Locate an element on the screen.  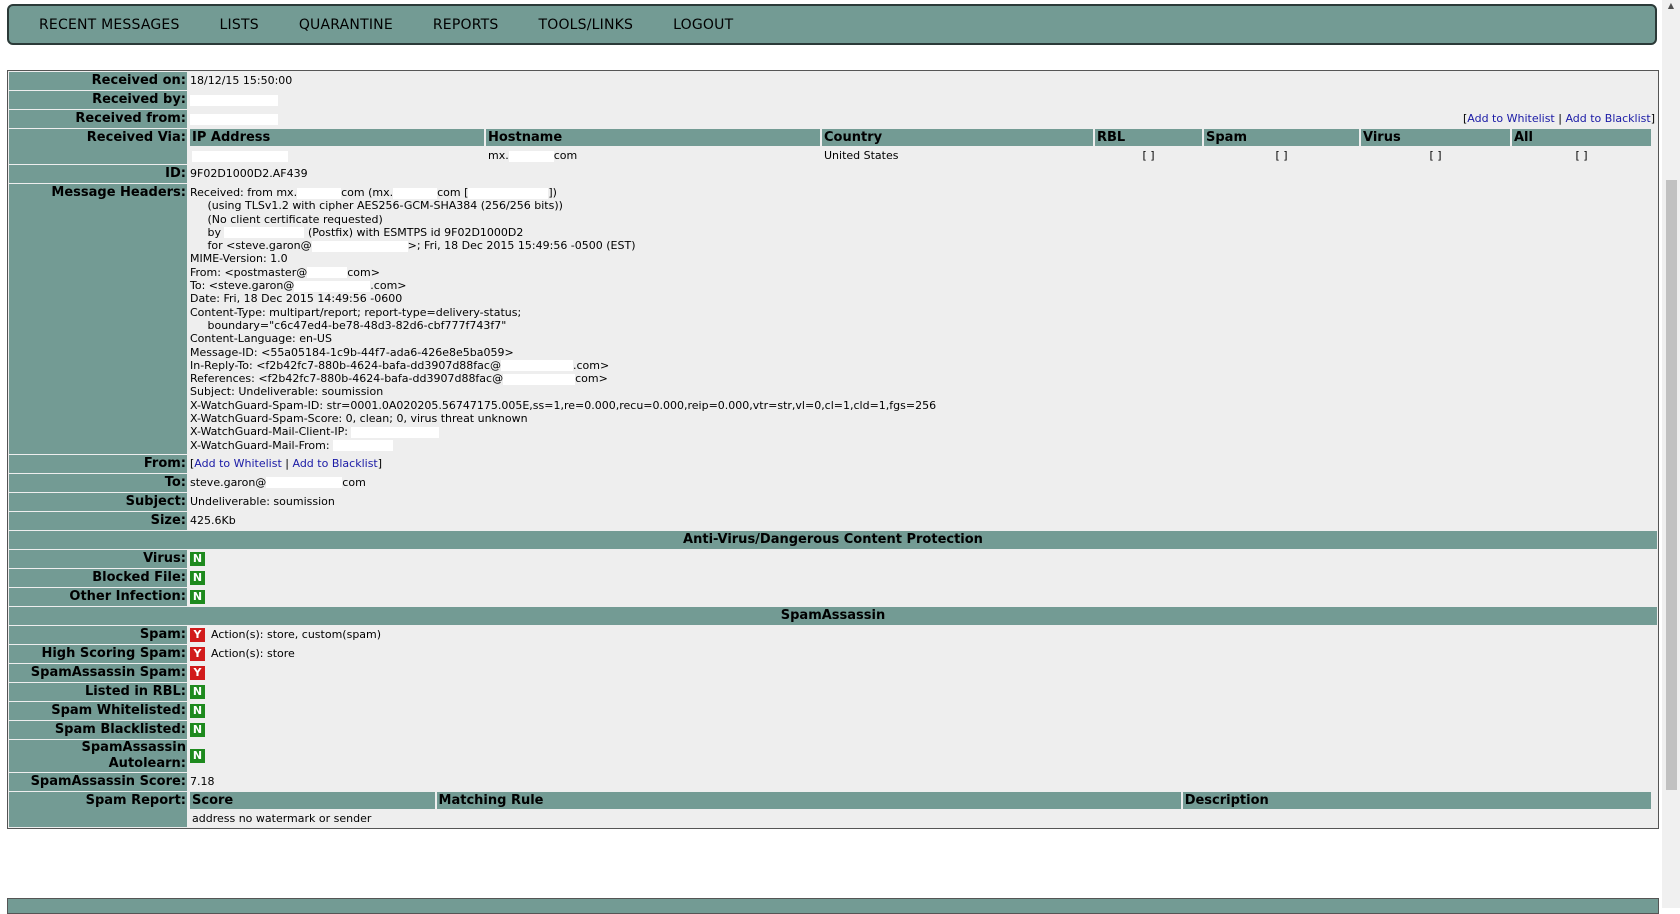
header-text: X-WatchGuard-Mail-Client-IP: is located at coordinates (271, 432).